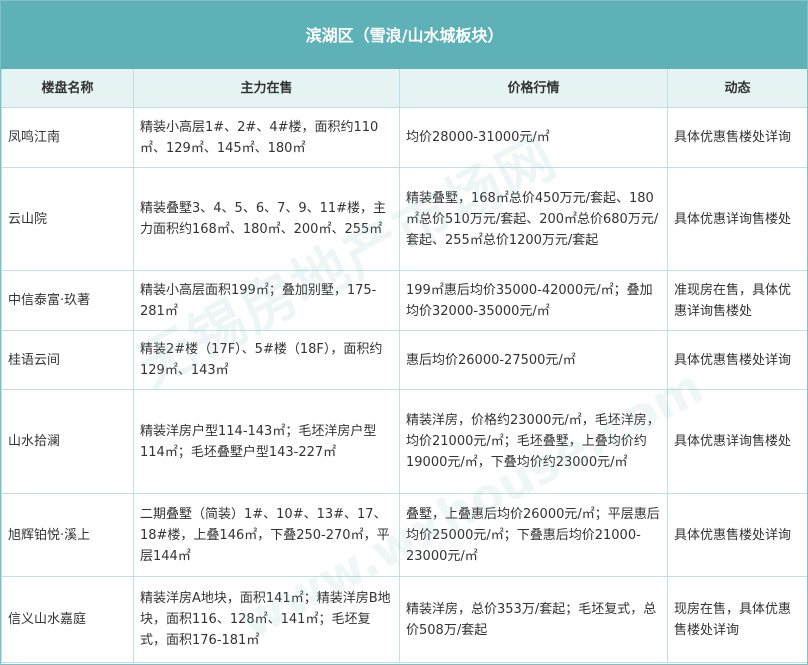  What do you see at coordinates (736, 88) in the screenshot?
I see `header-status: 动态` at bounding box center [736, 88].